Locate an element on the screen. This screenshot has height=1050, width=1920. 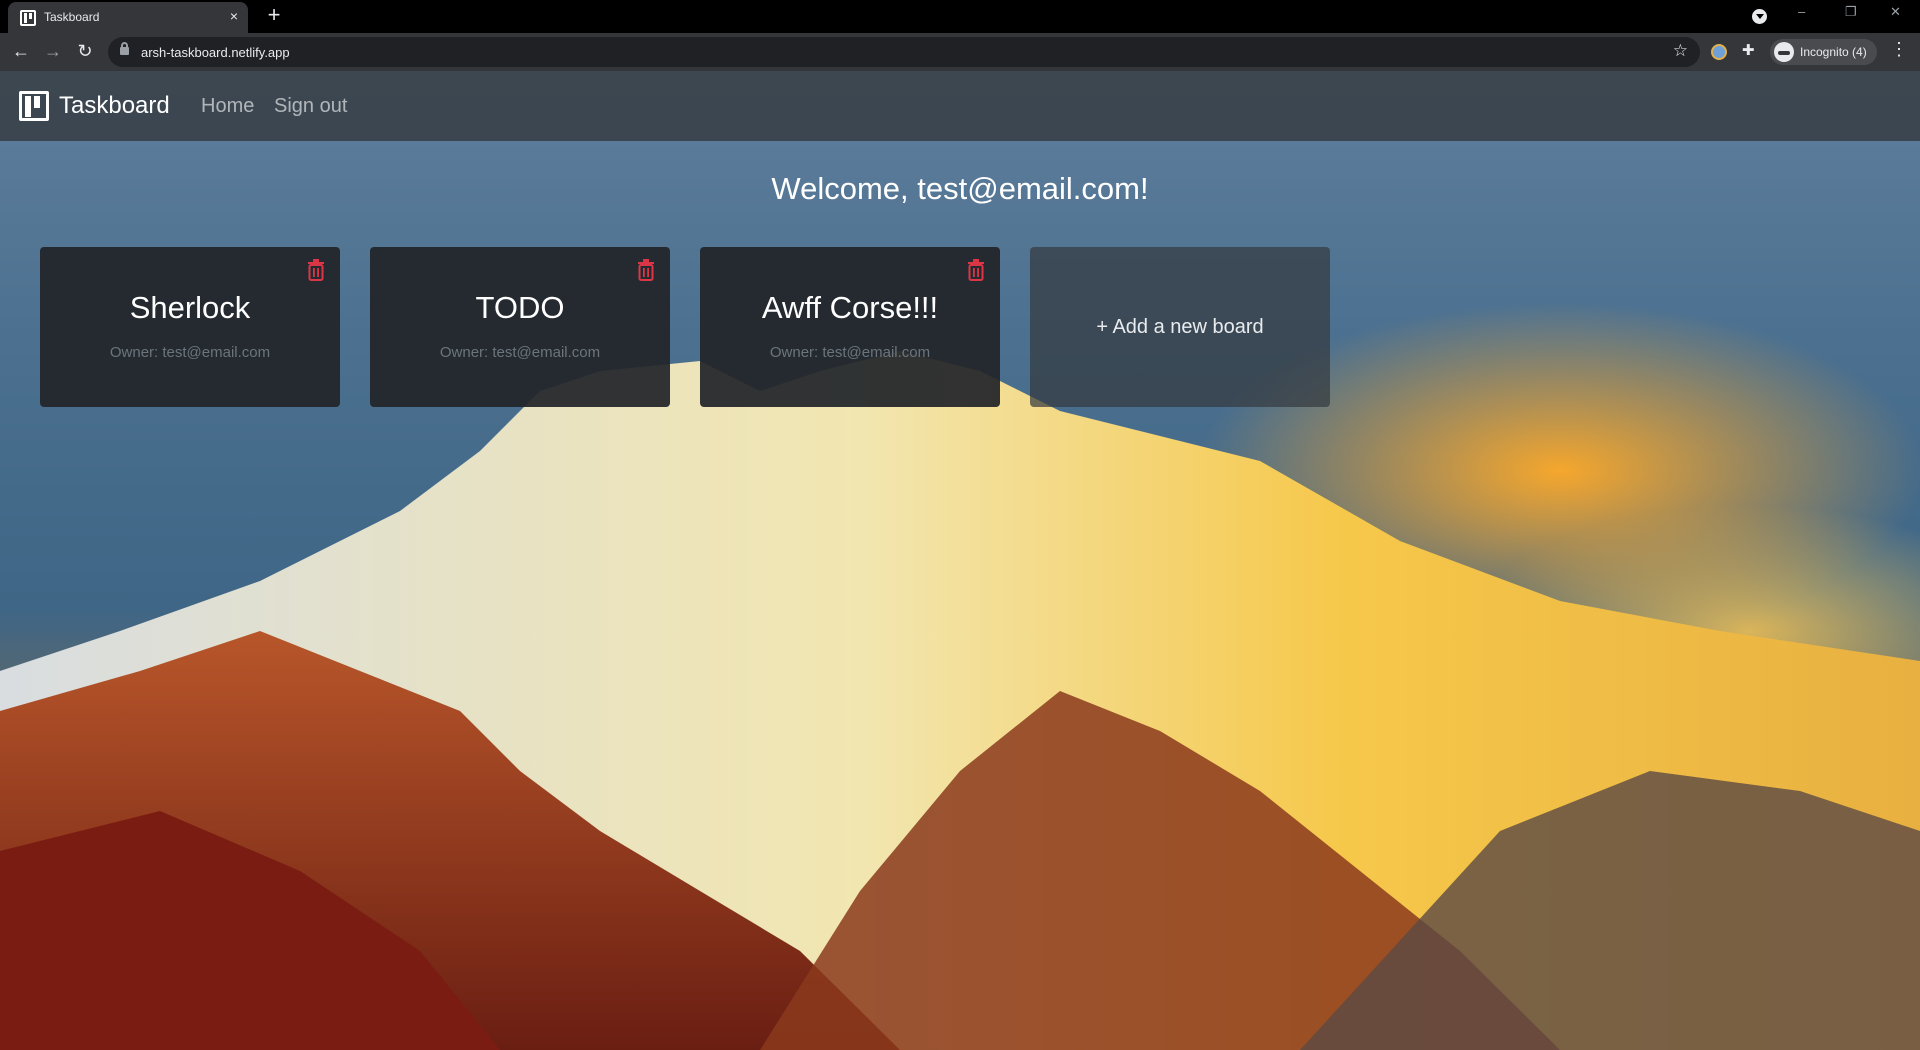
bookmark-star-icon: ☆ is located at coordinates (1680, 51).